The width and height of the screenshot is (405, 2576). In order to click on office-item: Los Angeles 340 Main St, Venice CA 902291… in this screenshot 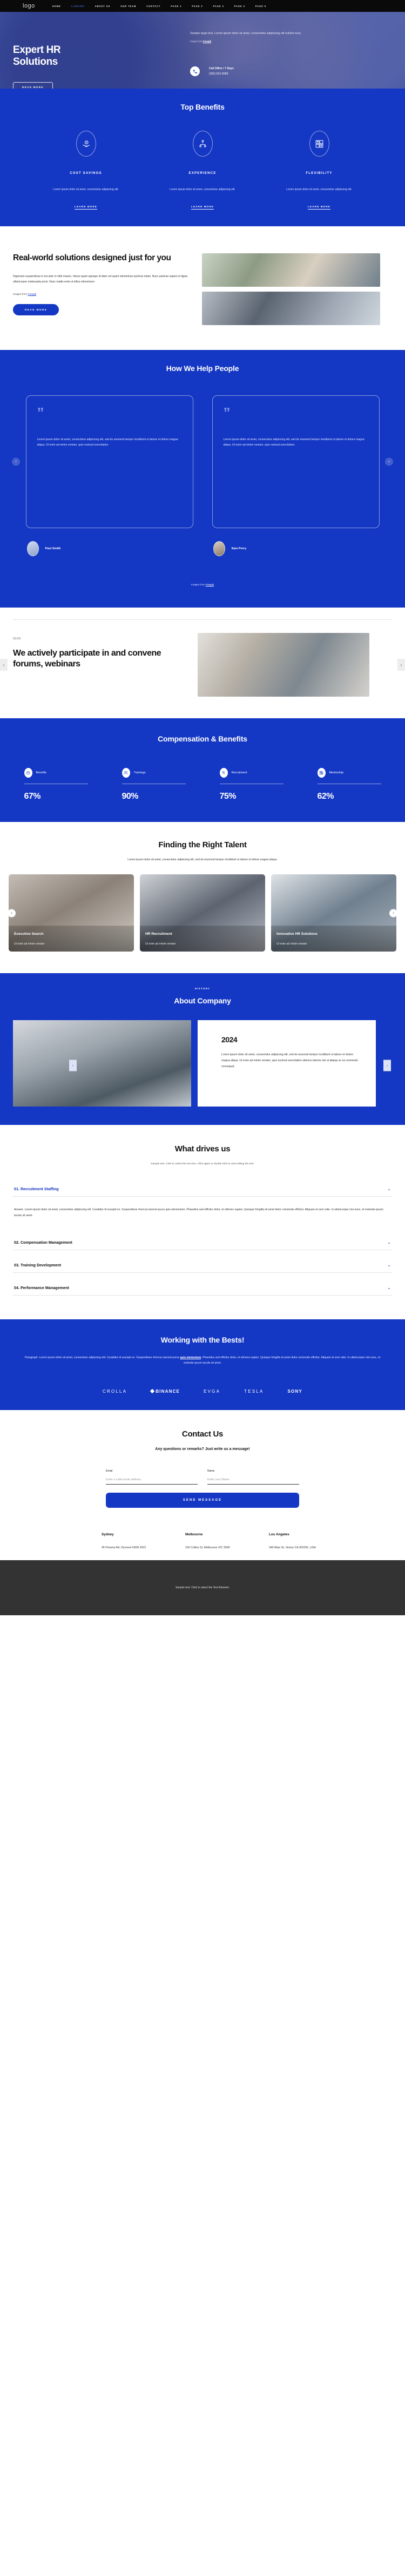, I will do `click(299, 1541)`.